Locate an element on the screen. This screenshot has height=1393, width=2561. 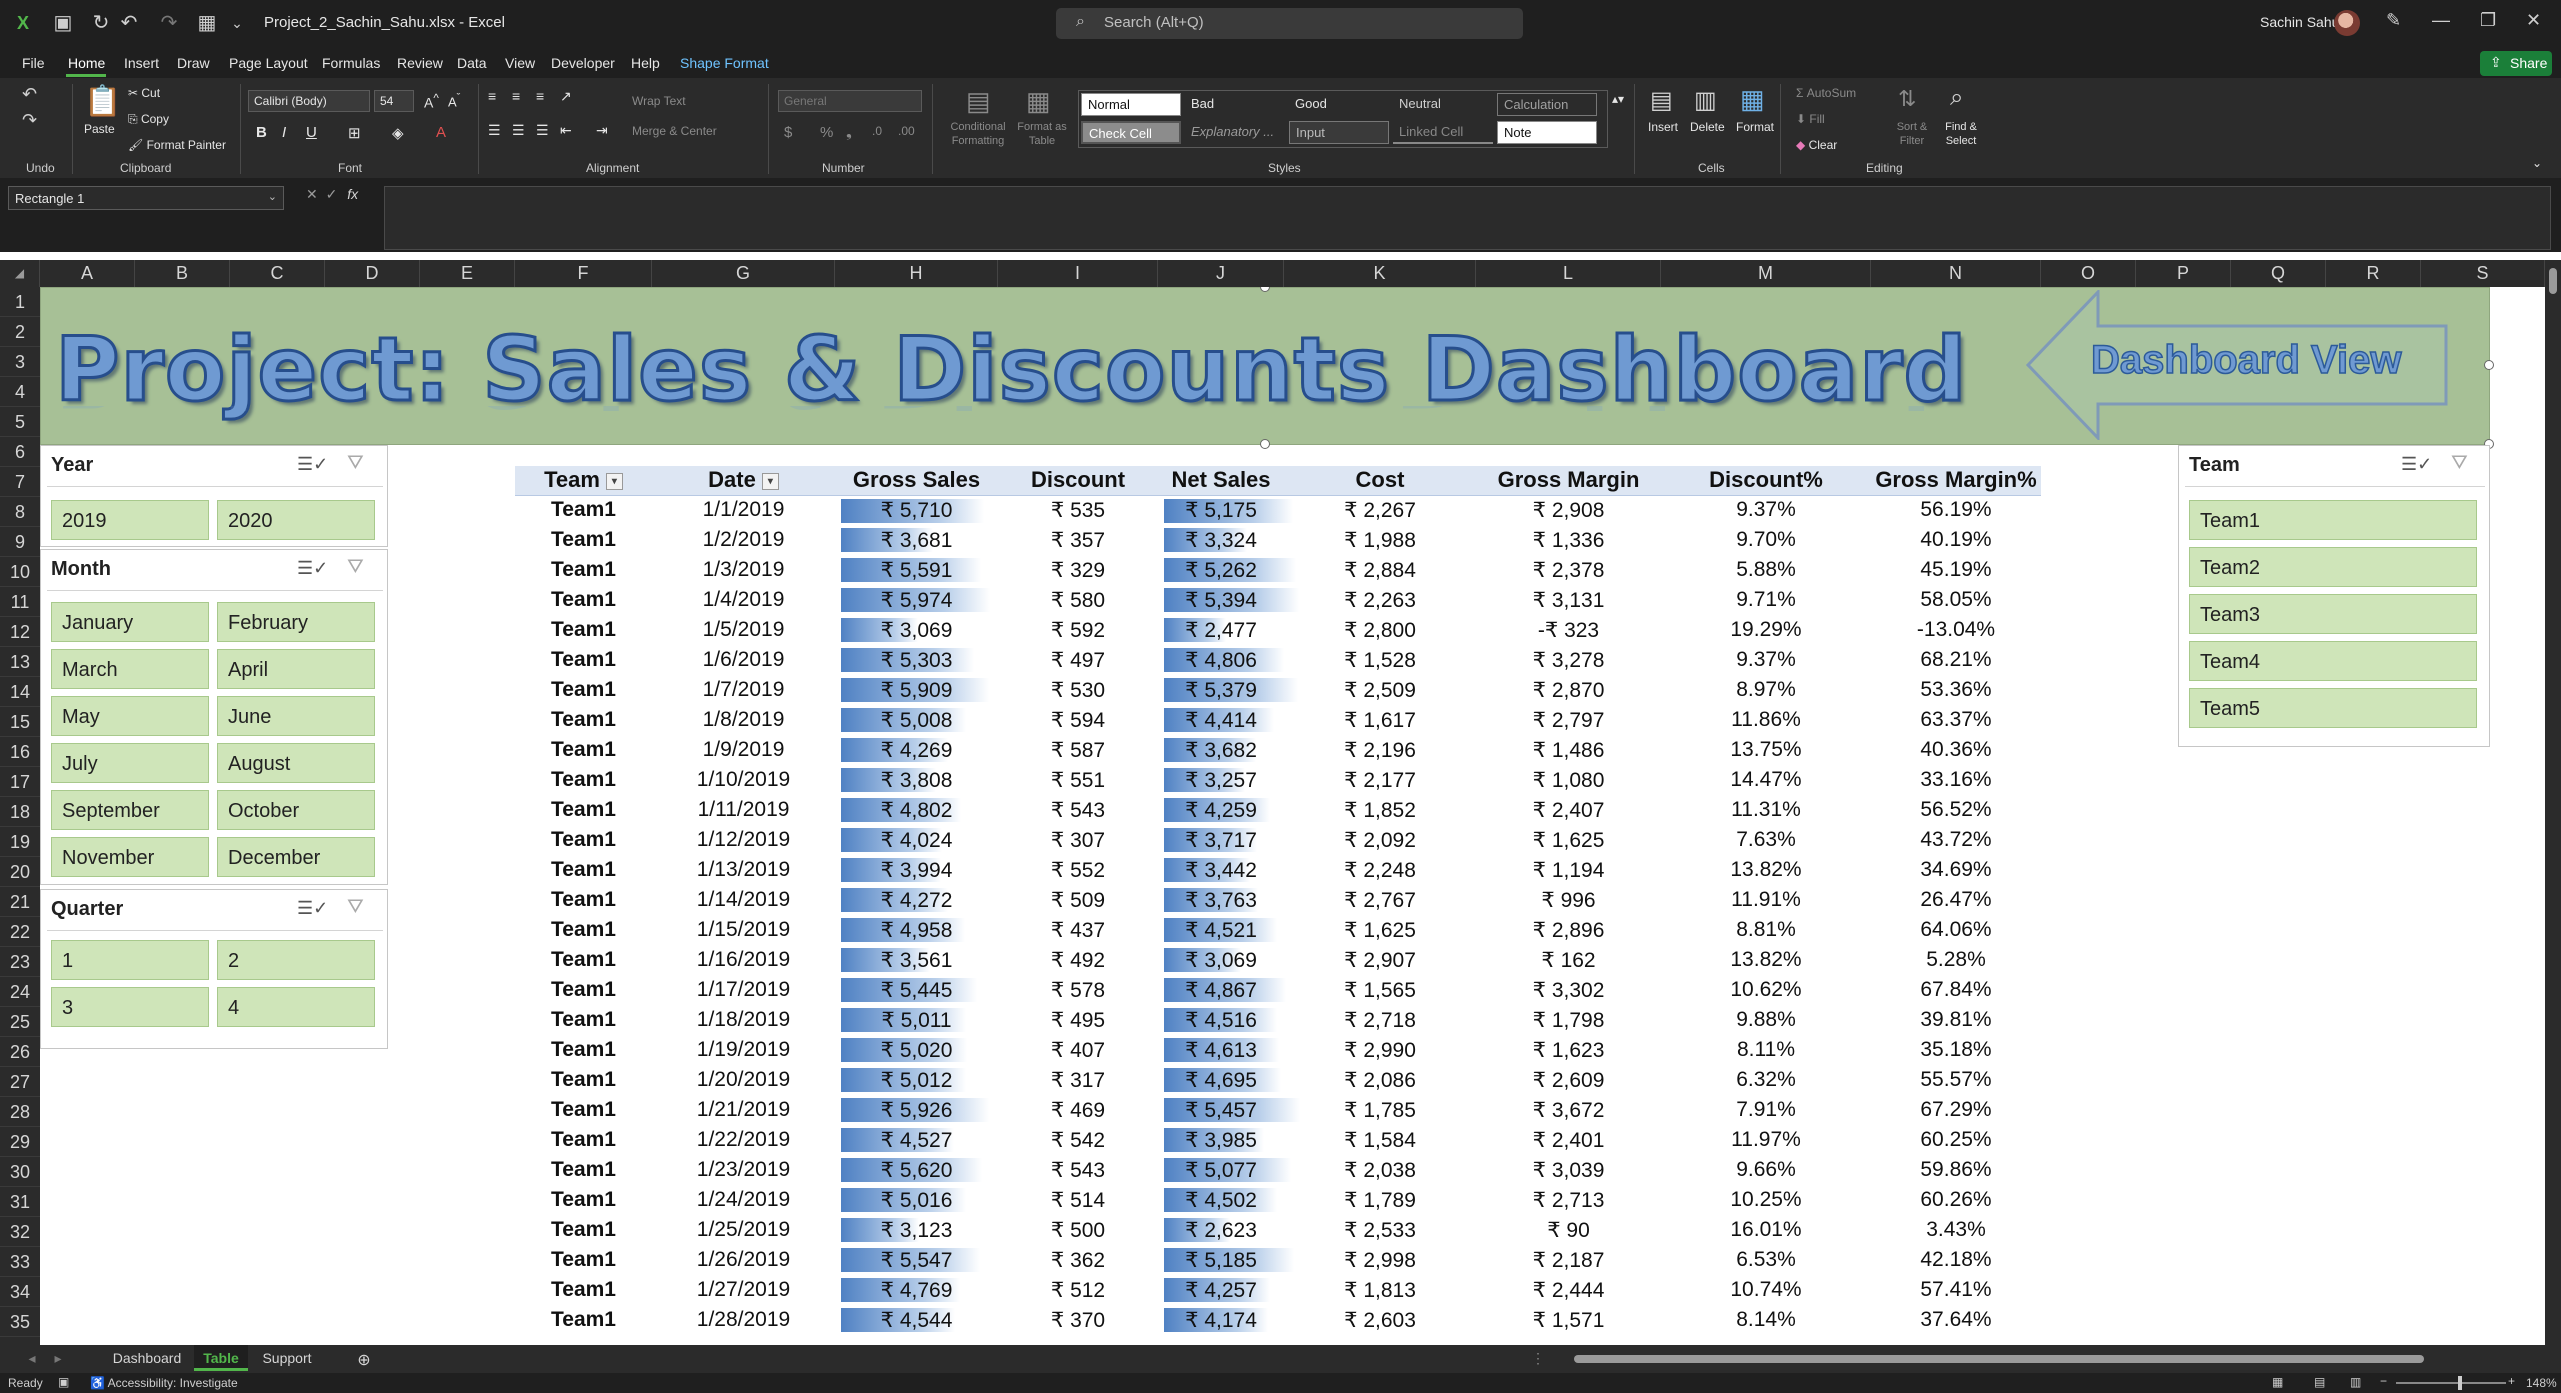
cost-cell: ₹ 2,177 is located at coordinates (1380, 780).